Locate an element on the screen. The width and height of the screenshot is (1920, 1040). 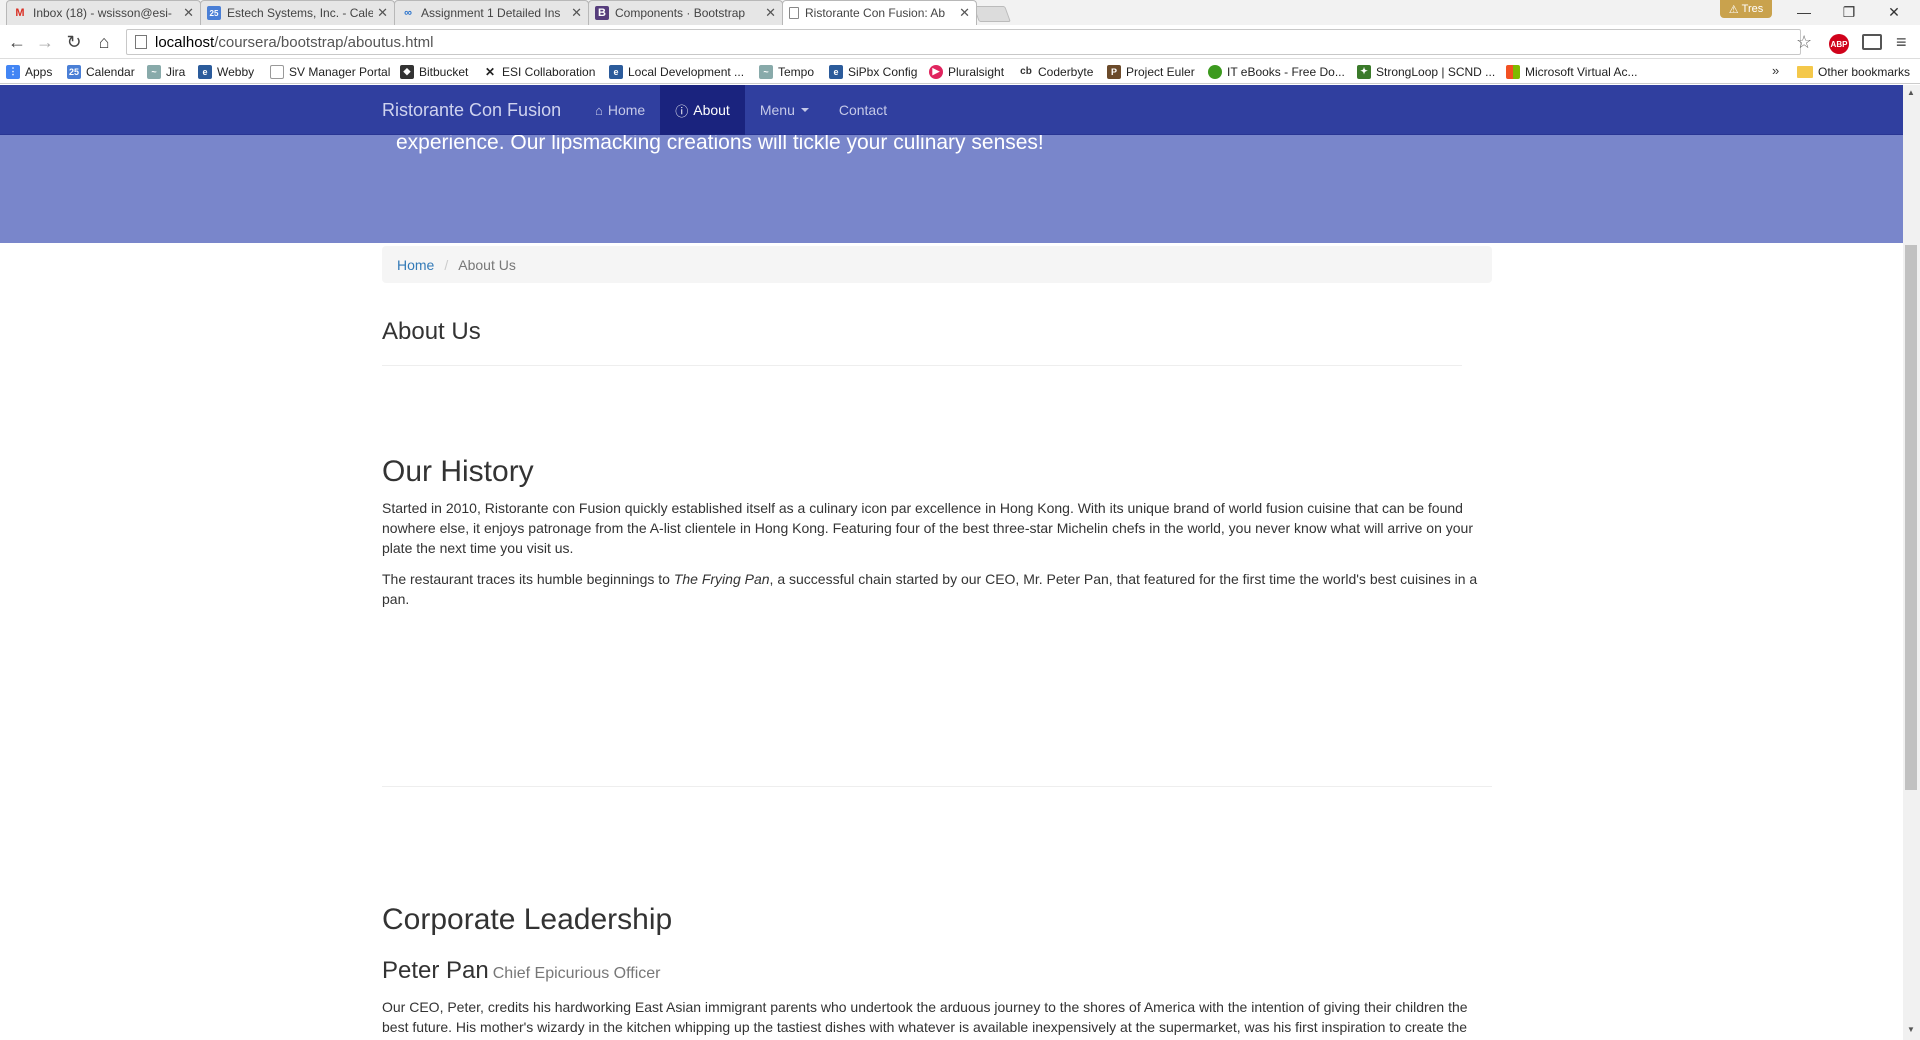
browser-tab-inbox: M Inbox (18) - wsisson@esi- ✕ is located at coordinates (103, 12).